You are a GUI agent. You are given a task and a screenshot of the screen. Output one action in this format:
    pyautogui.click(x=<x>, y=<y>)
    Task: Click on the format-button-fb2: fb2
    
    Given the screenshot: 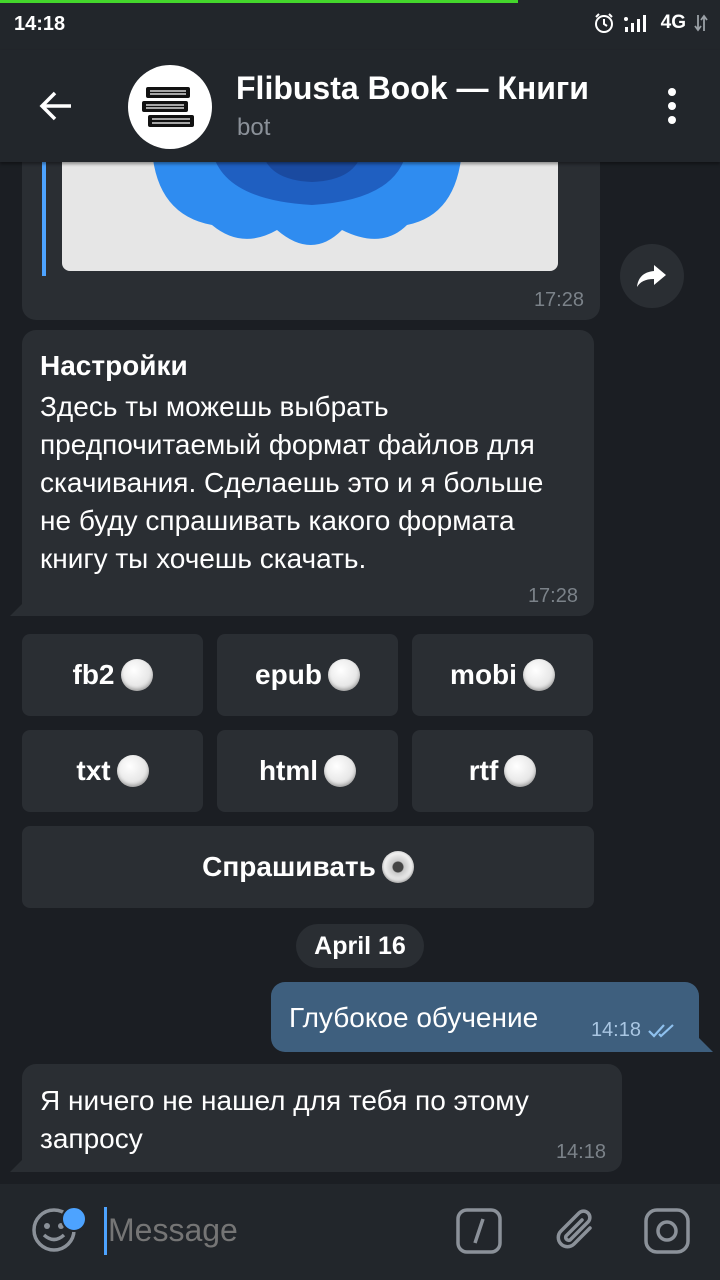 What is the action you would take?
    pyautogui.click(x=112, y=675)
    